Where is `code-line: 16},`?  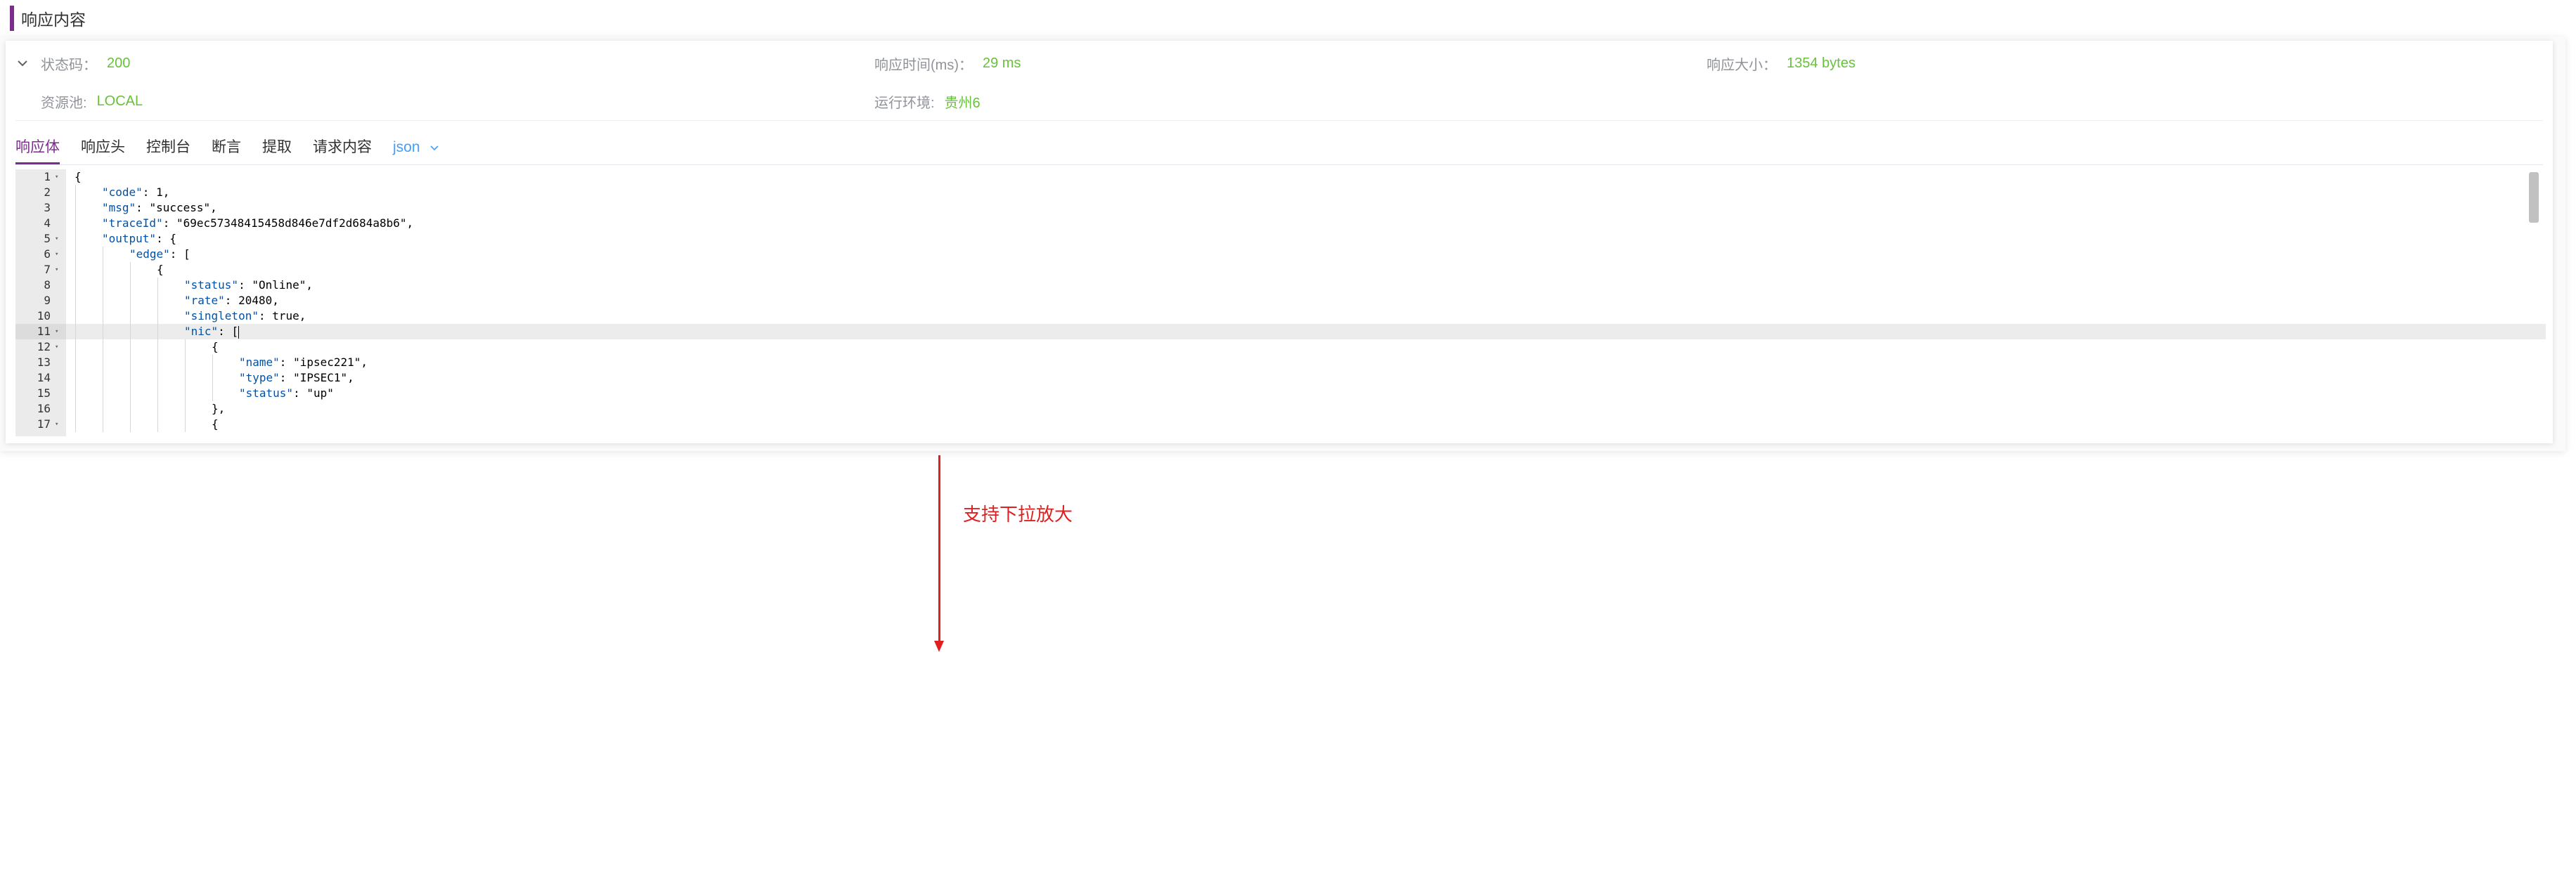
code-line: 16}, is located at coordinates (1281, 409).